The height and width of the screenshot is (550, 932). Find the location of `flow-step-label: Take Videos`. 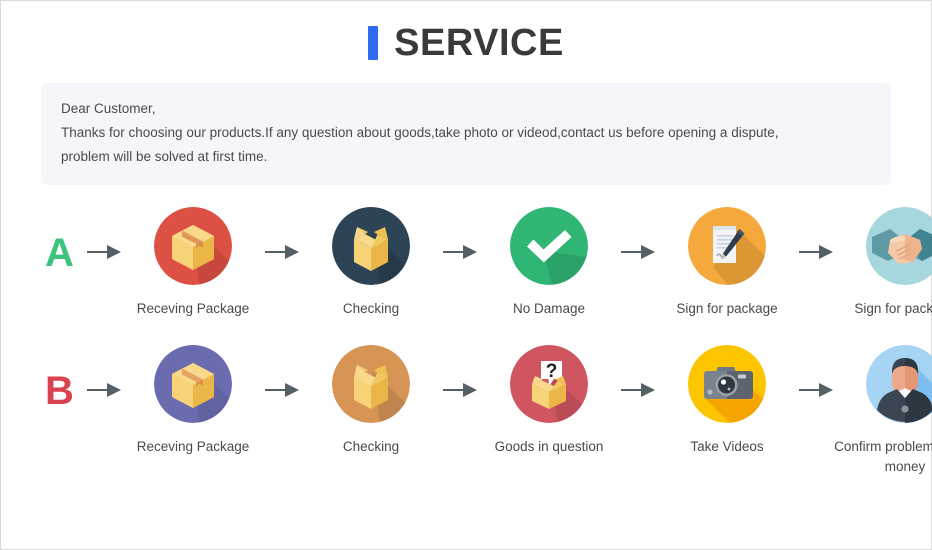

flow-step-label: Take Videos is located at coordinates (727, 446).